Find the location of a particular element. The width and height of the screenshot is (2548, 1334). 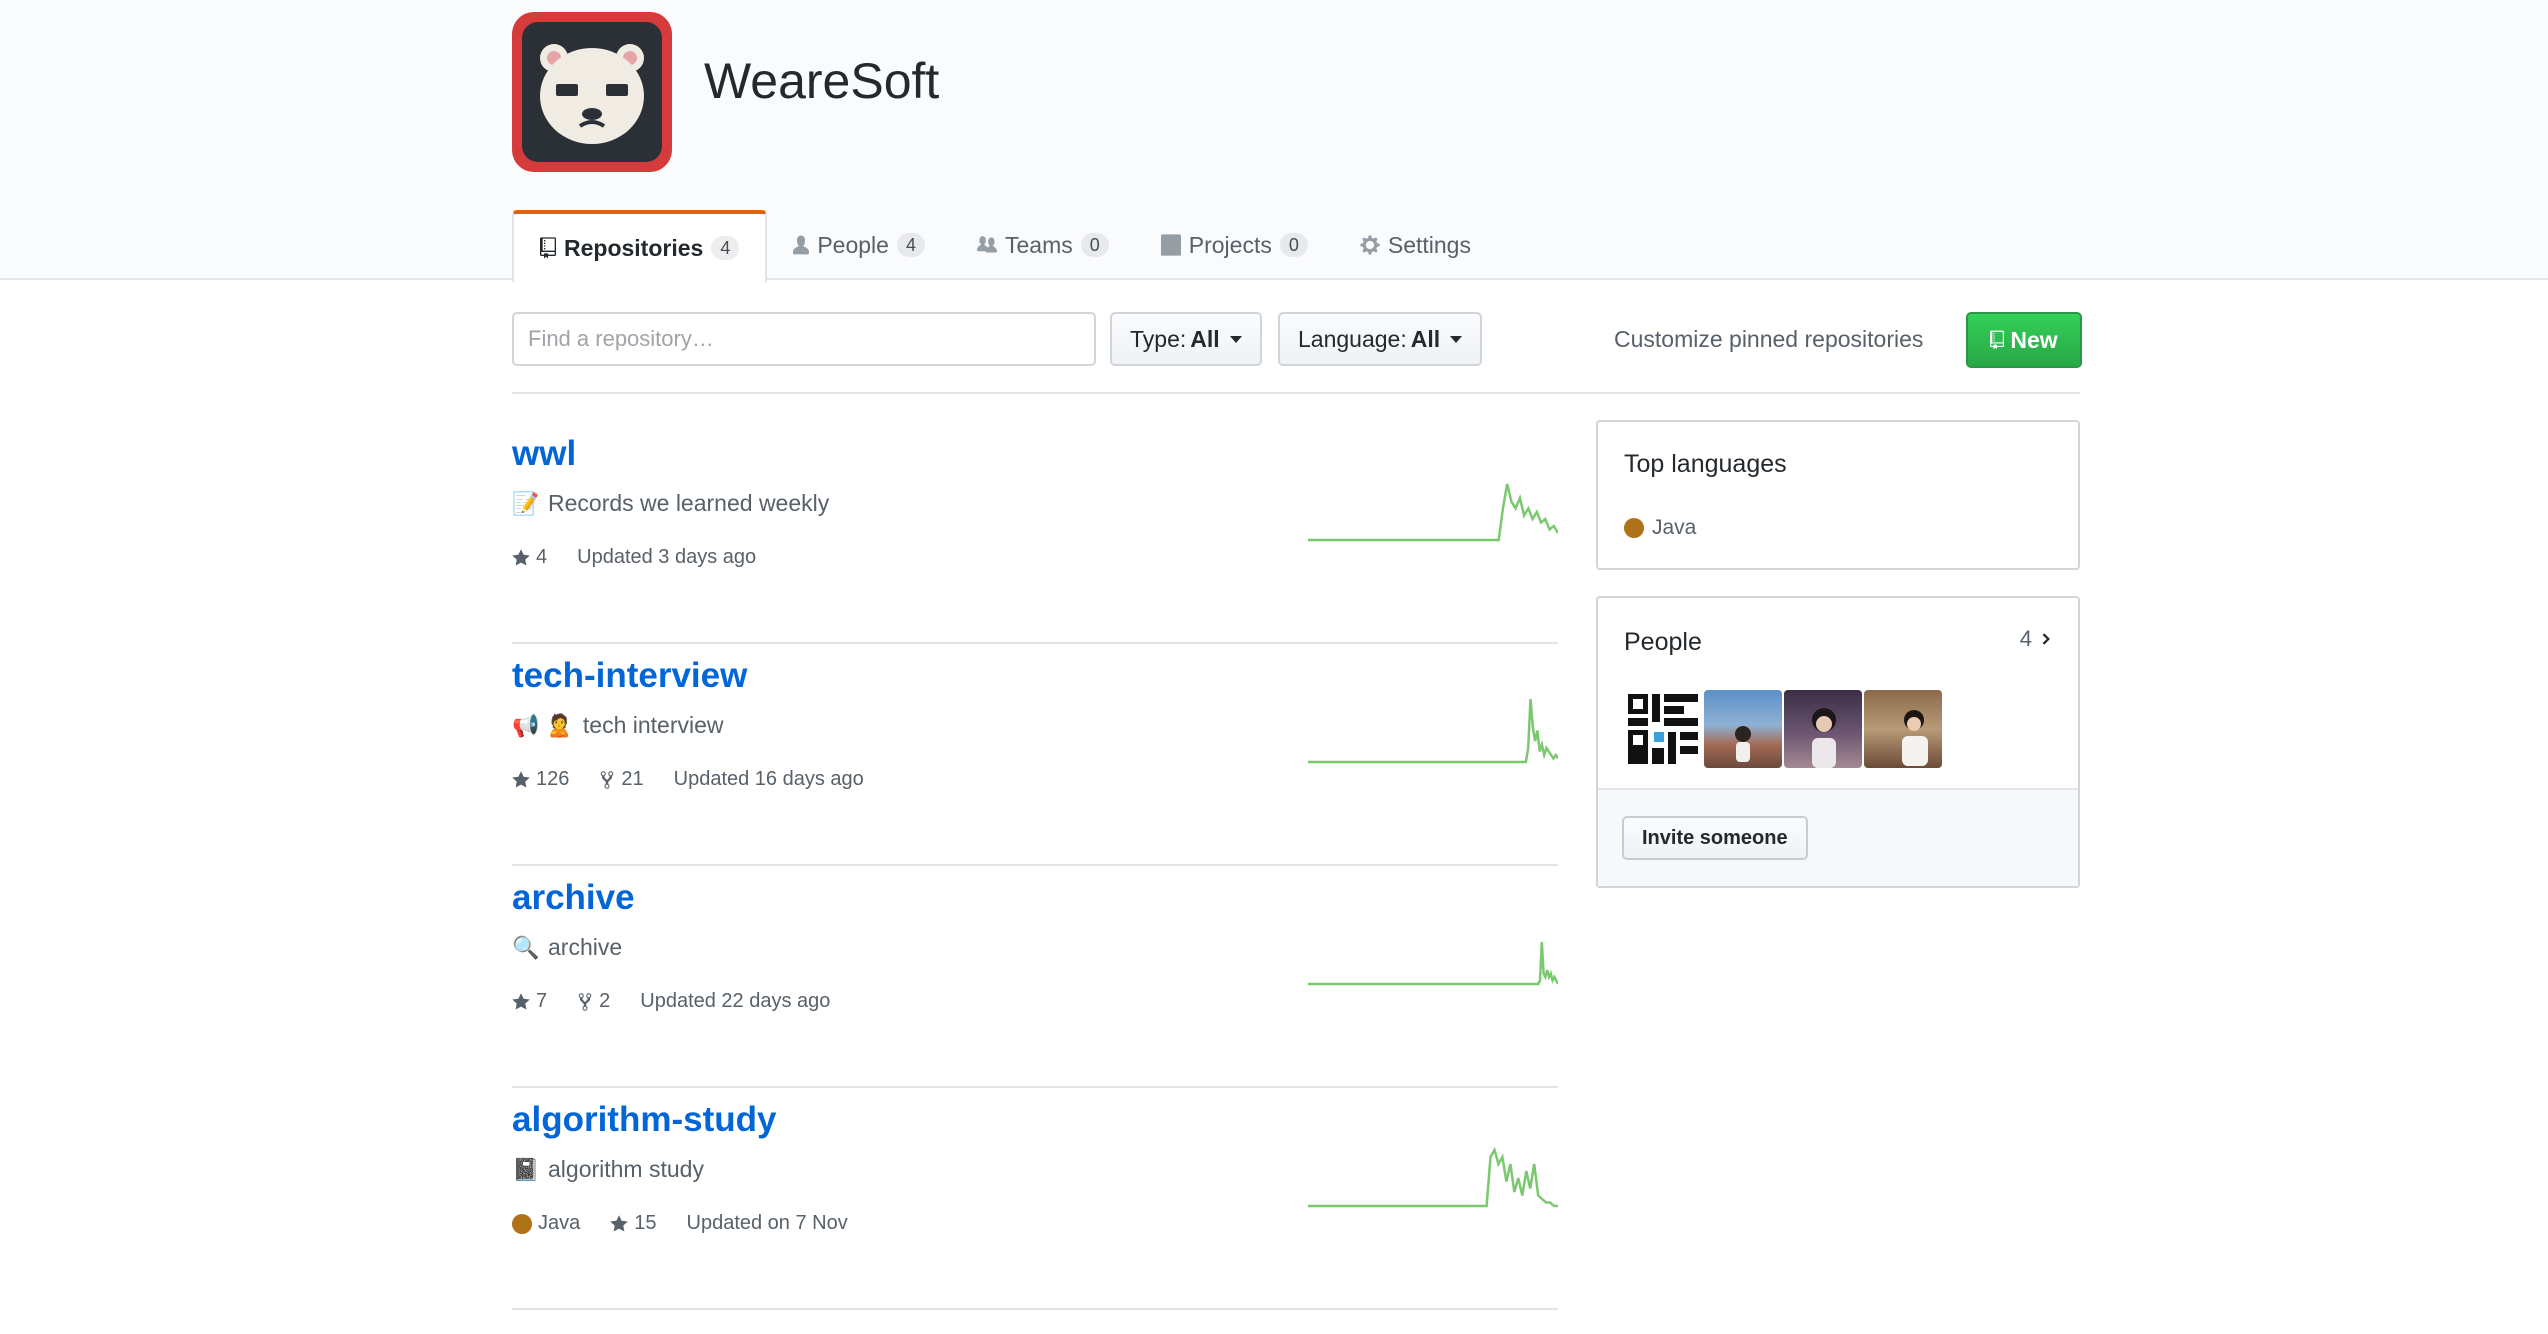

top-languages-title: Top languages is located at coordinates (1705, 464).